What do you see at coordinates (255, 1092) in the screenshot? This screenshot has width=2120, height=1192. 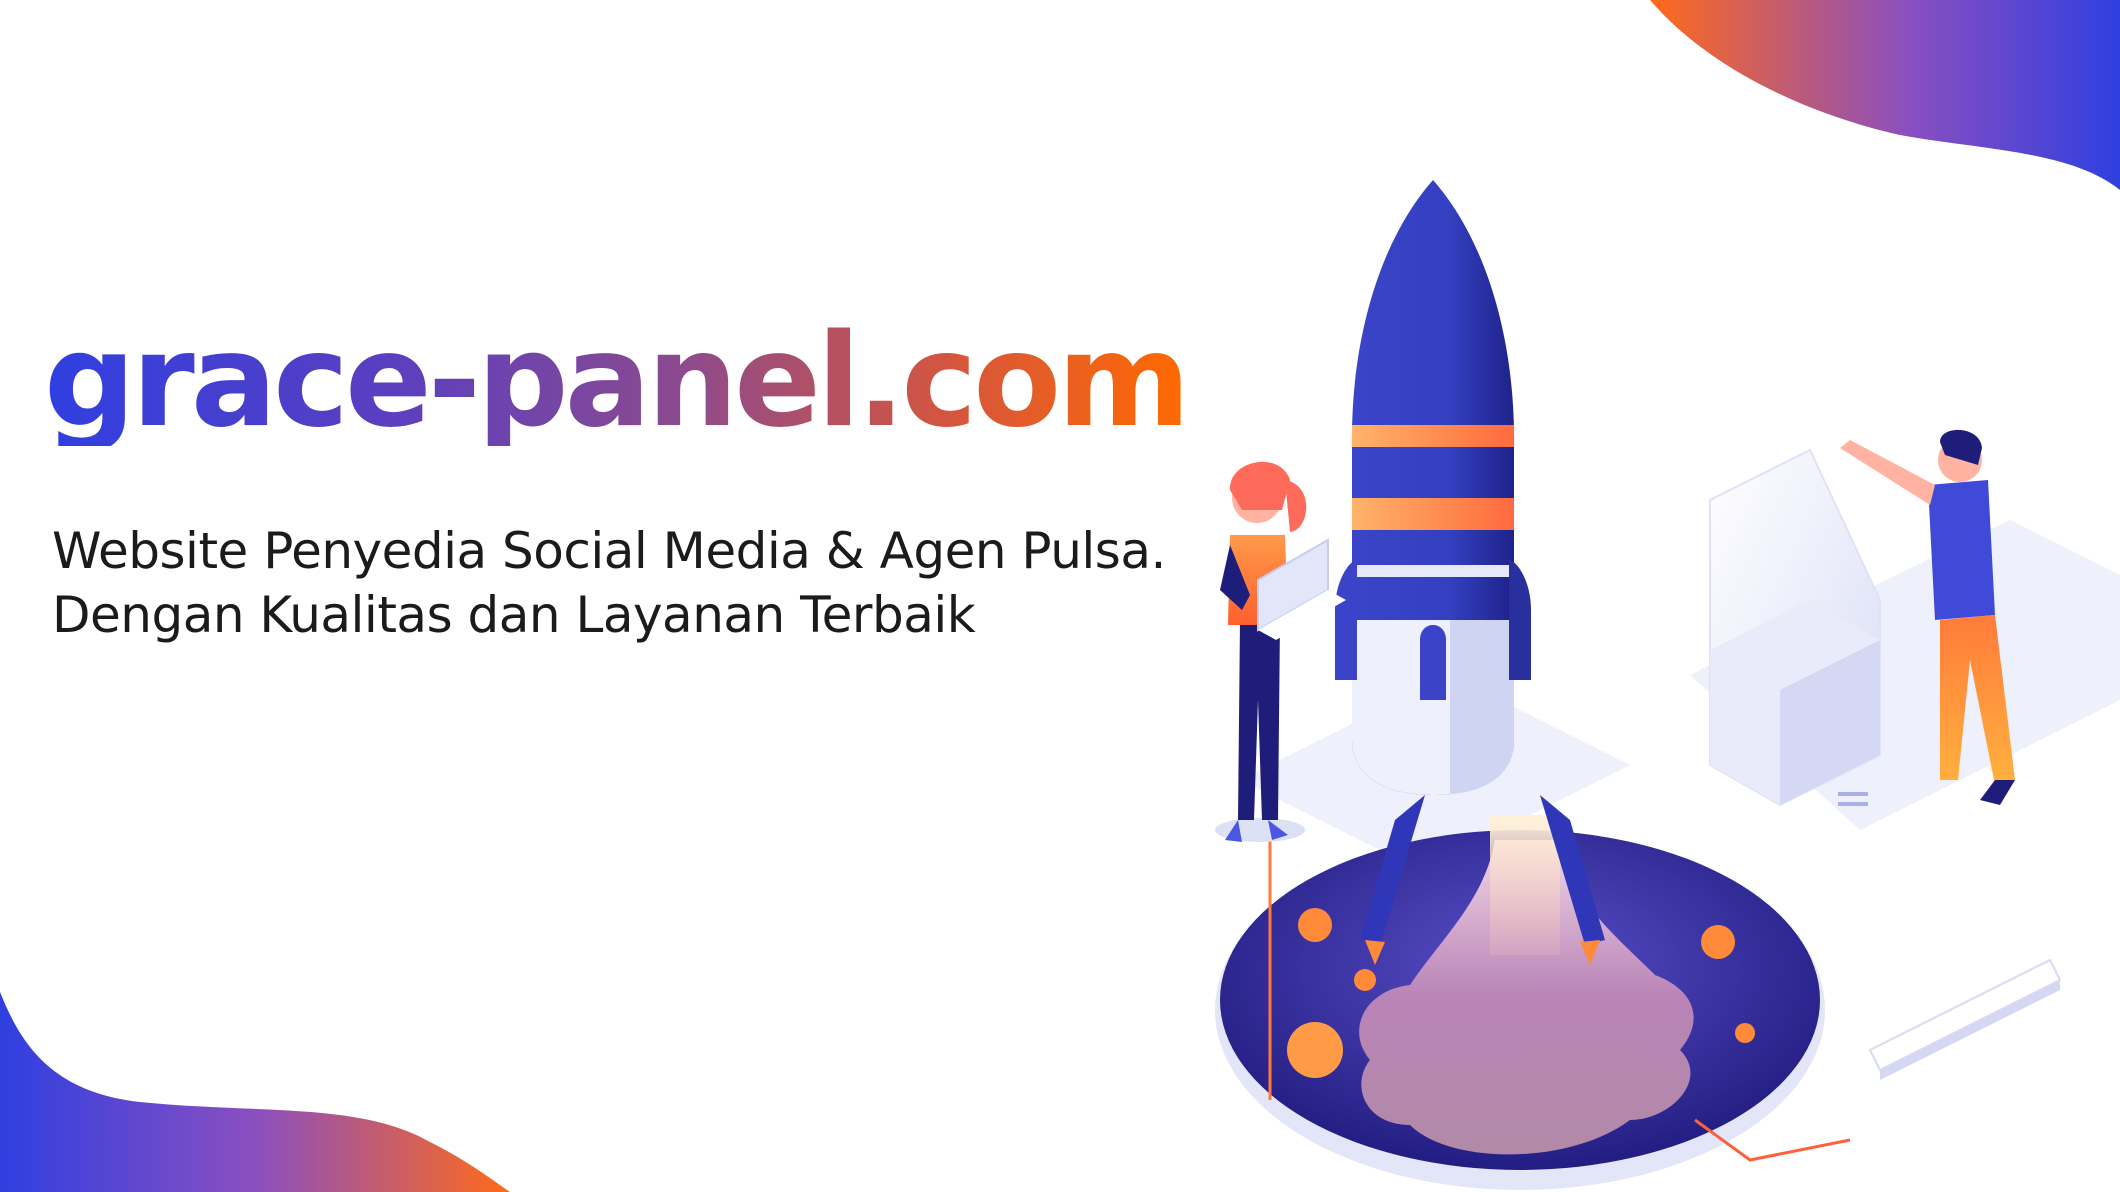 I see `bottom-left-wave` at bounding box center [255, 1092].